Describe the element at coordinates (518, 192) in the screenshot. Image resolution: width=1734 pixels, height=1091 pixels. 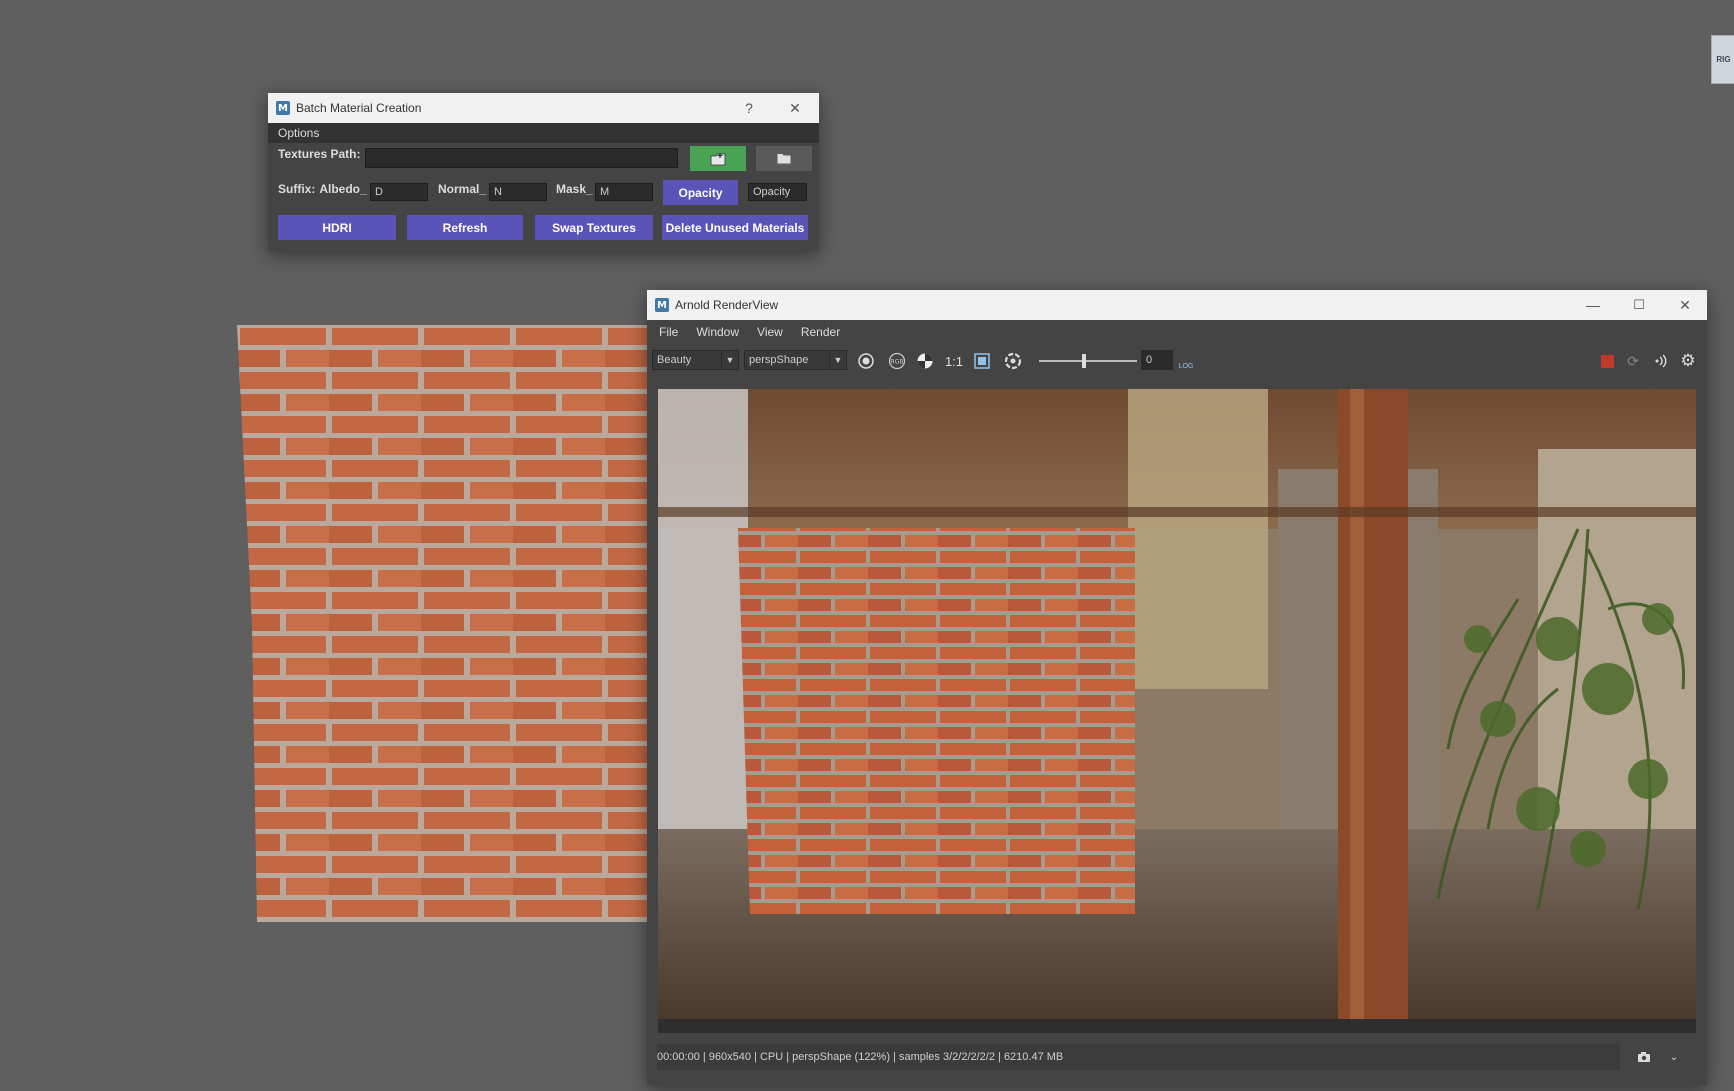
I see `normal-suffix-input: N` at that location.